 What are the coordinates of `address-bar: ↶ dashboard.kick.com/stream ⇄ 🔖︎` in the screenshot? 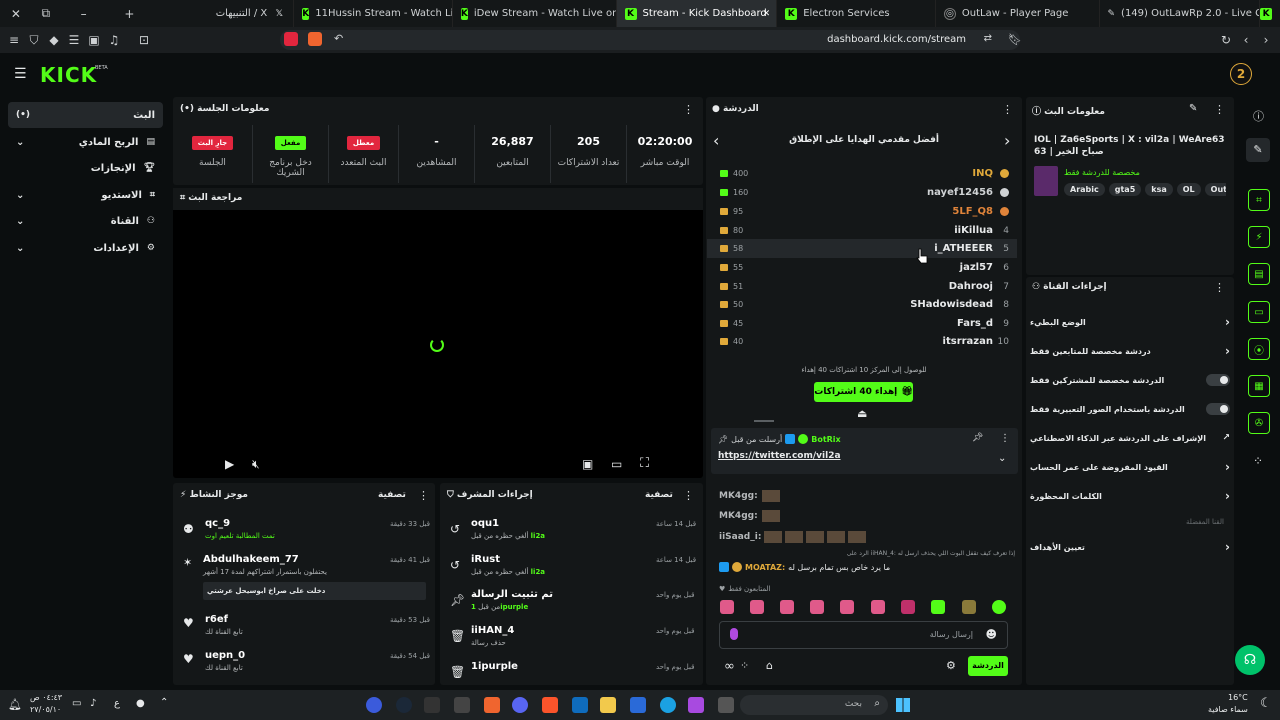 It's located at (651, 40).